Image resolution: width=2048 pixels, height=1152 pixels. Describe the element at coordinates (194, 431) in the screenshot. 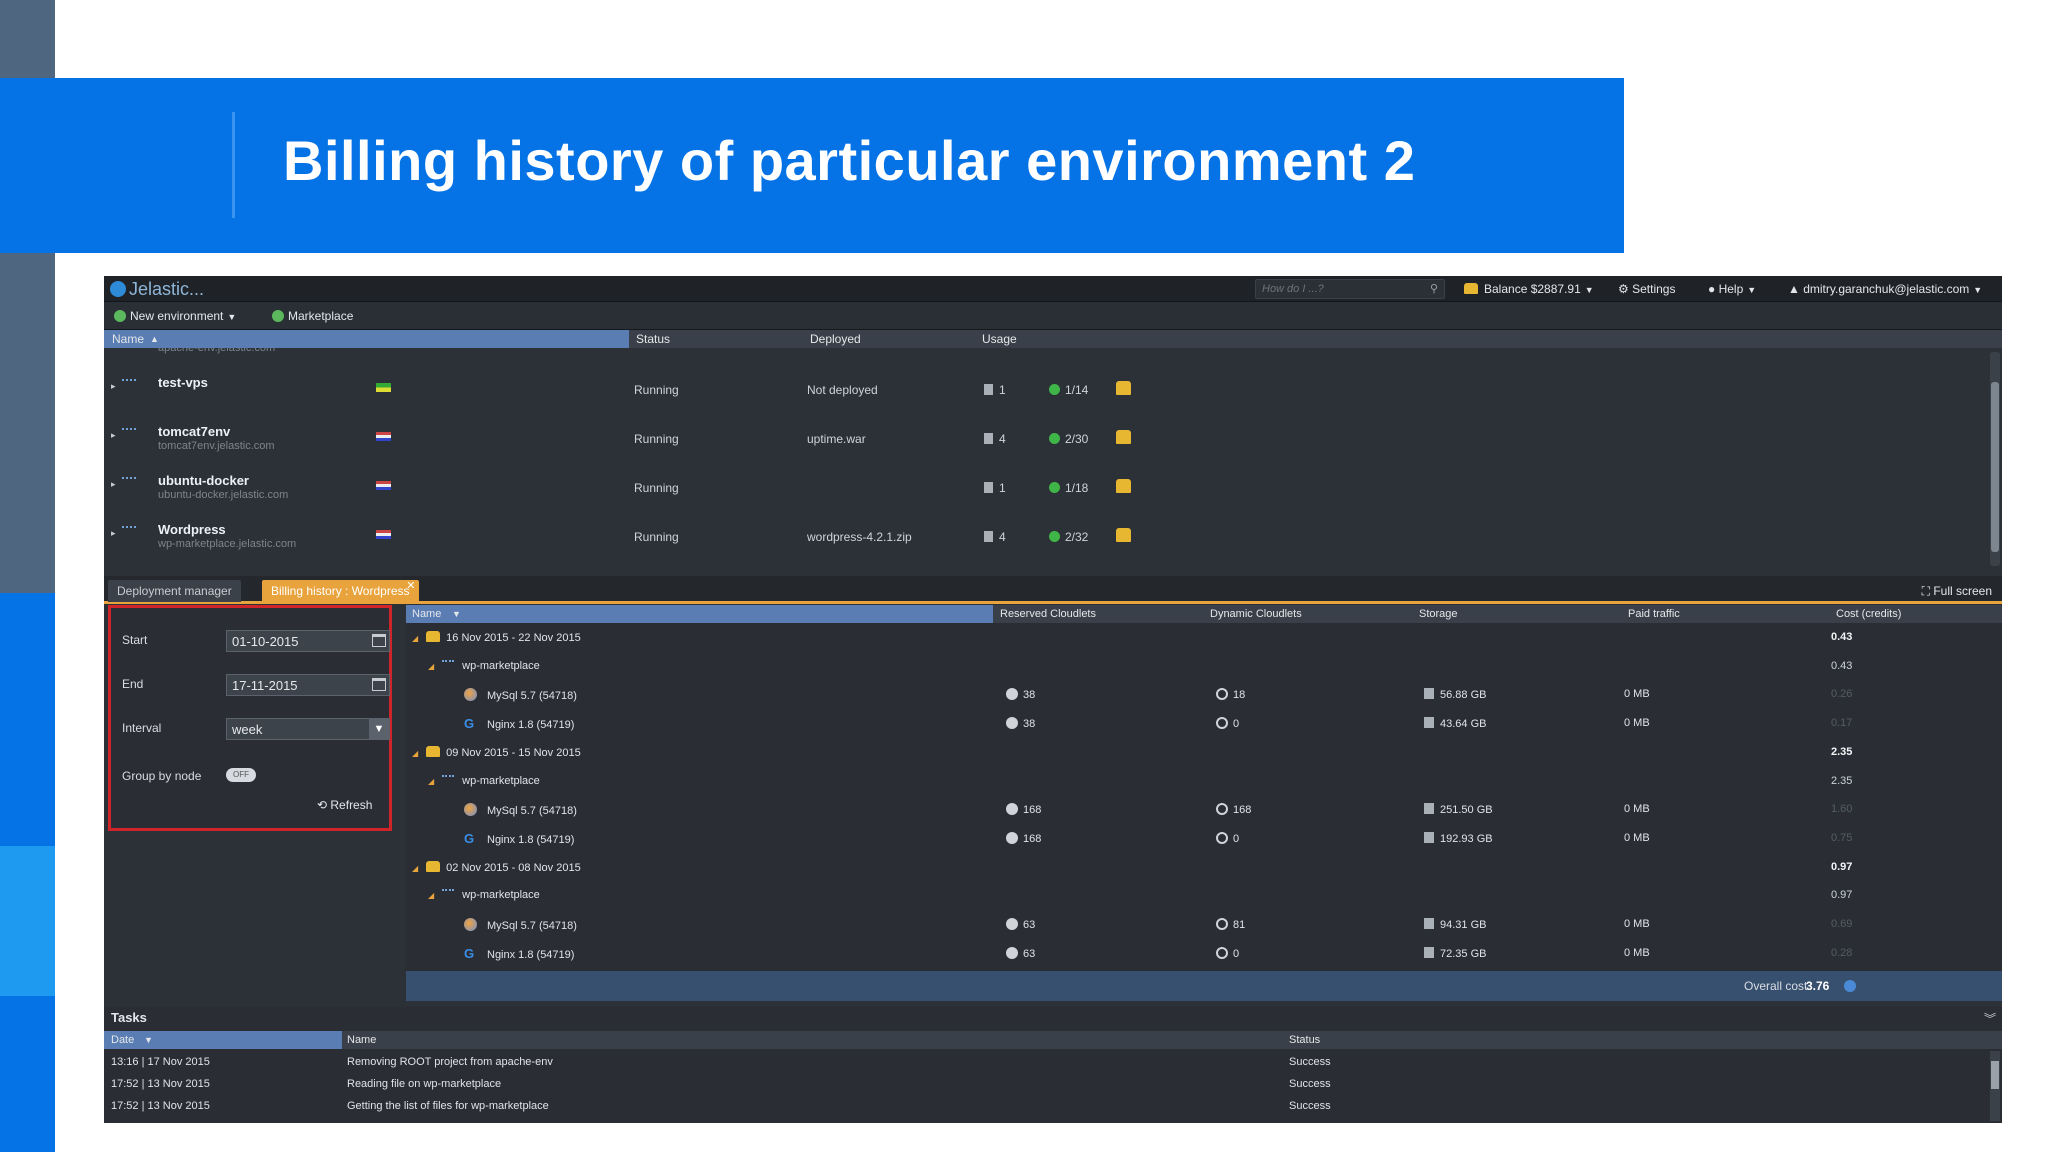

I see `environment-name: tomcat7env` at that location.